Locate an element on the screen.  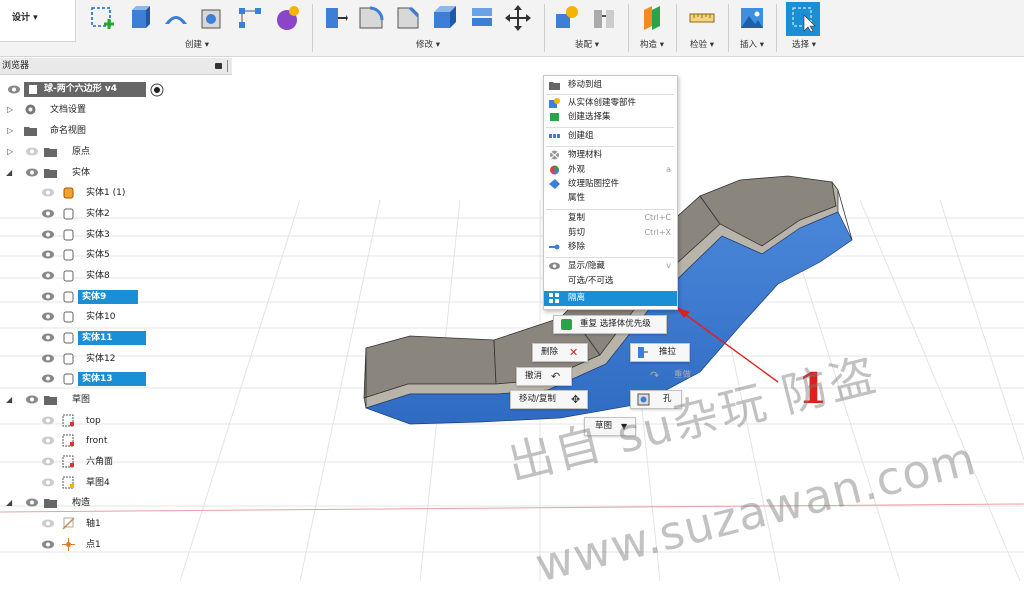
hole-button: 孔 is located at coordinates (656, 399).